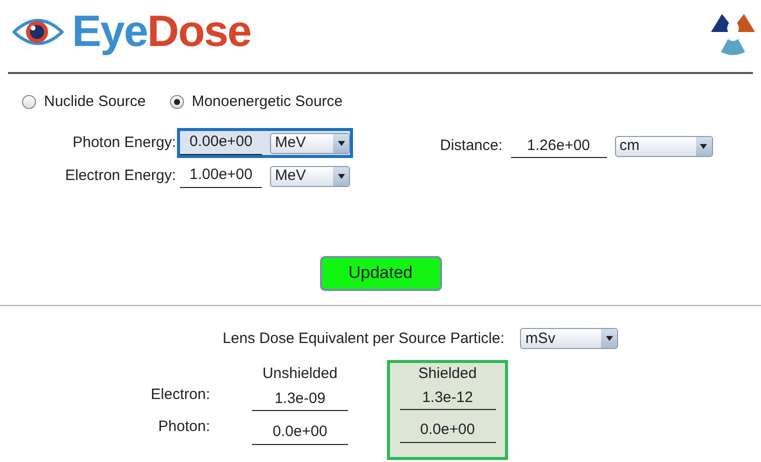  I want to click on updated-button: Updated, so click(381, 273).